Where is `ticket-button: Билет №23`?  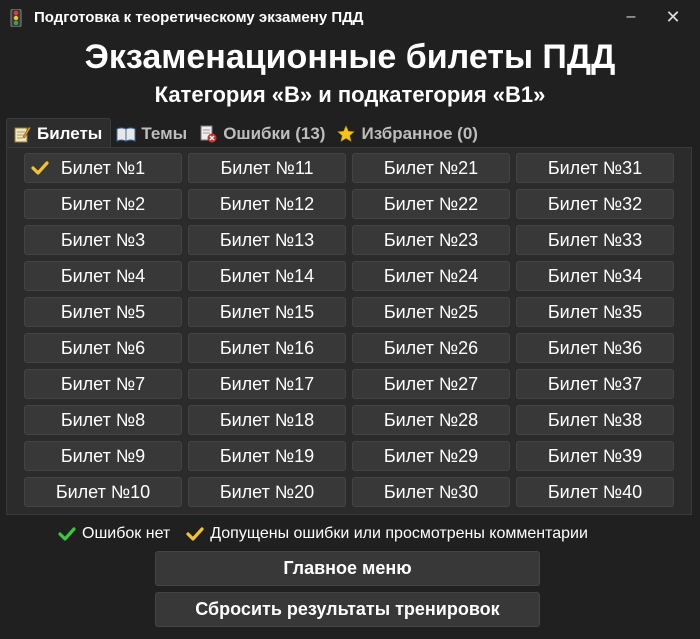 ticket-button: Билет №23 is located at coordinates (431, 240).